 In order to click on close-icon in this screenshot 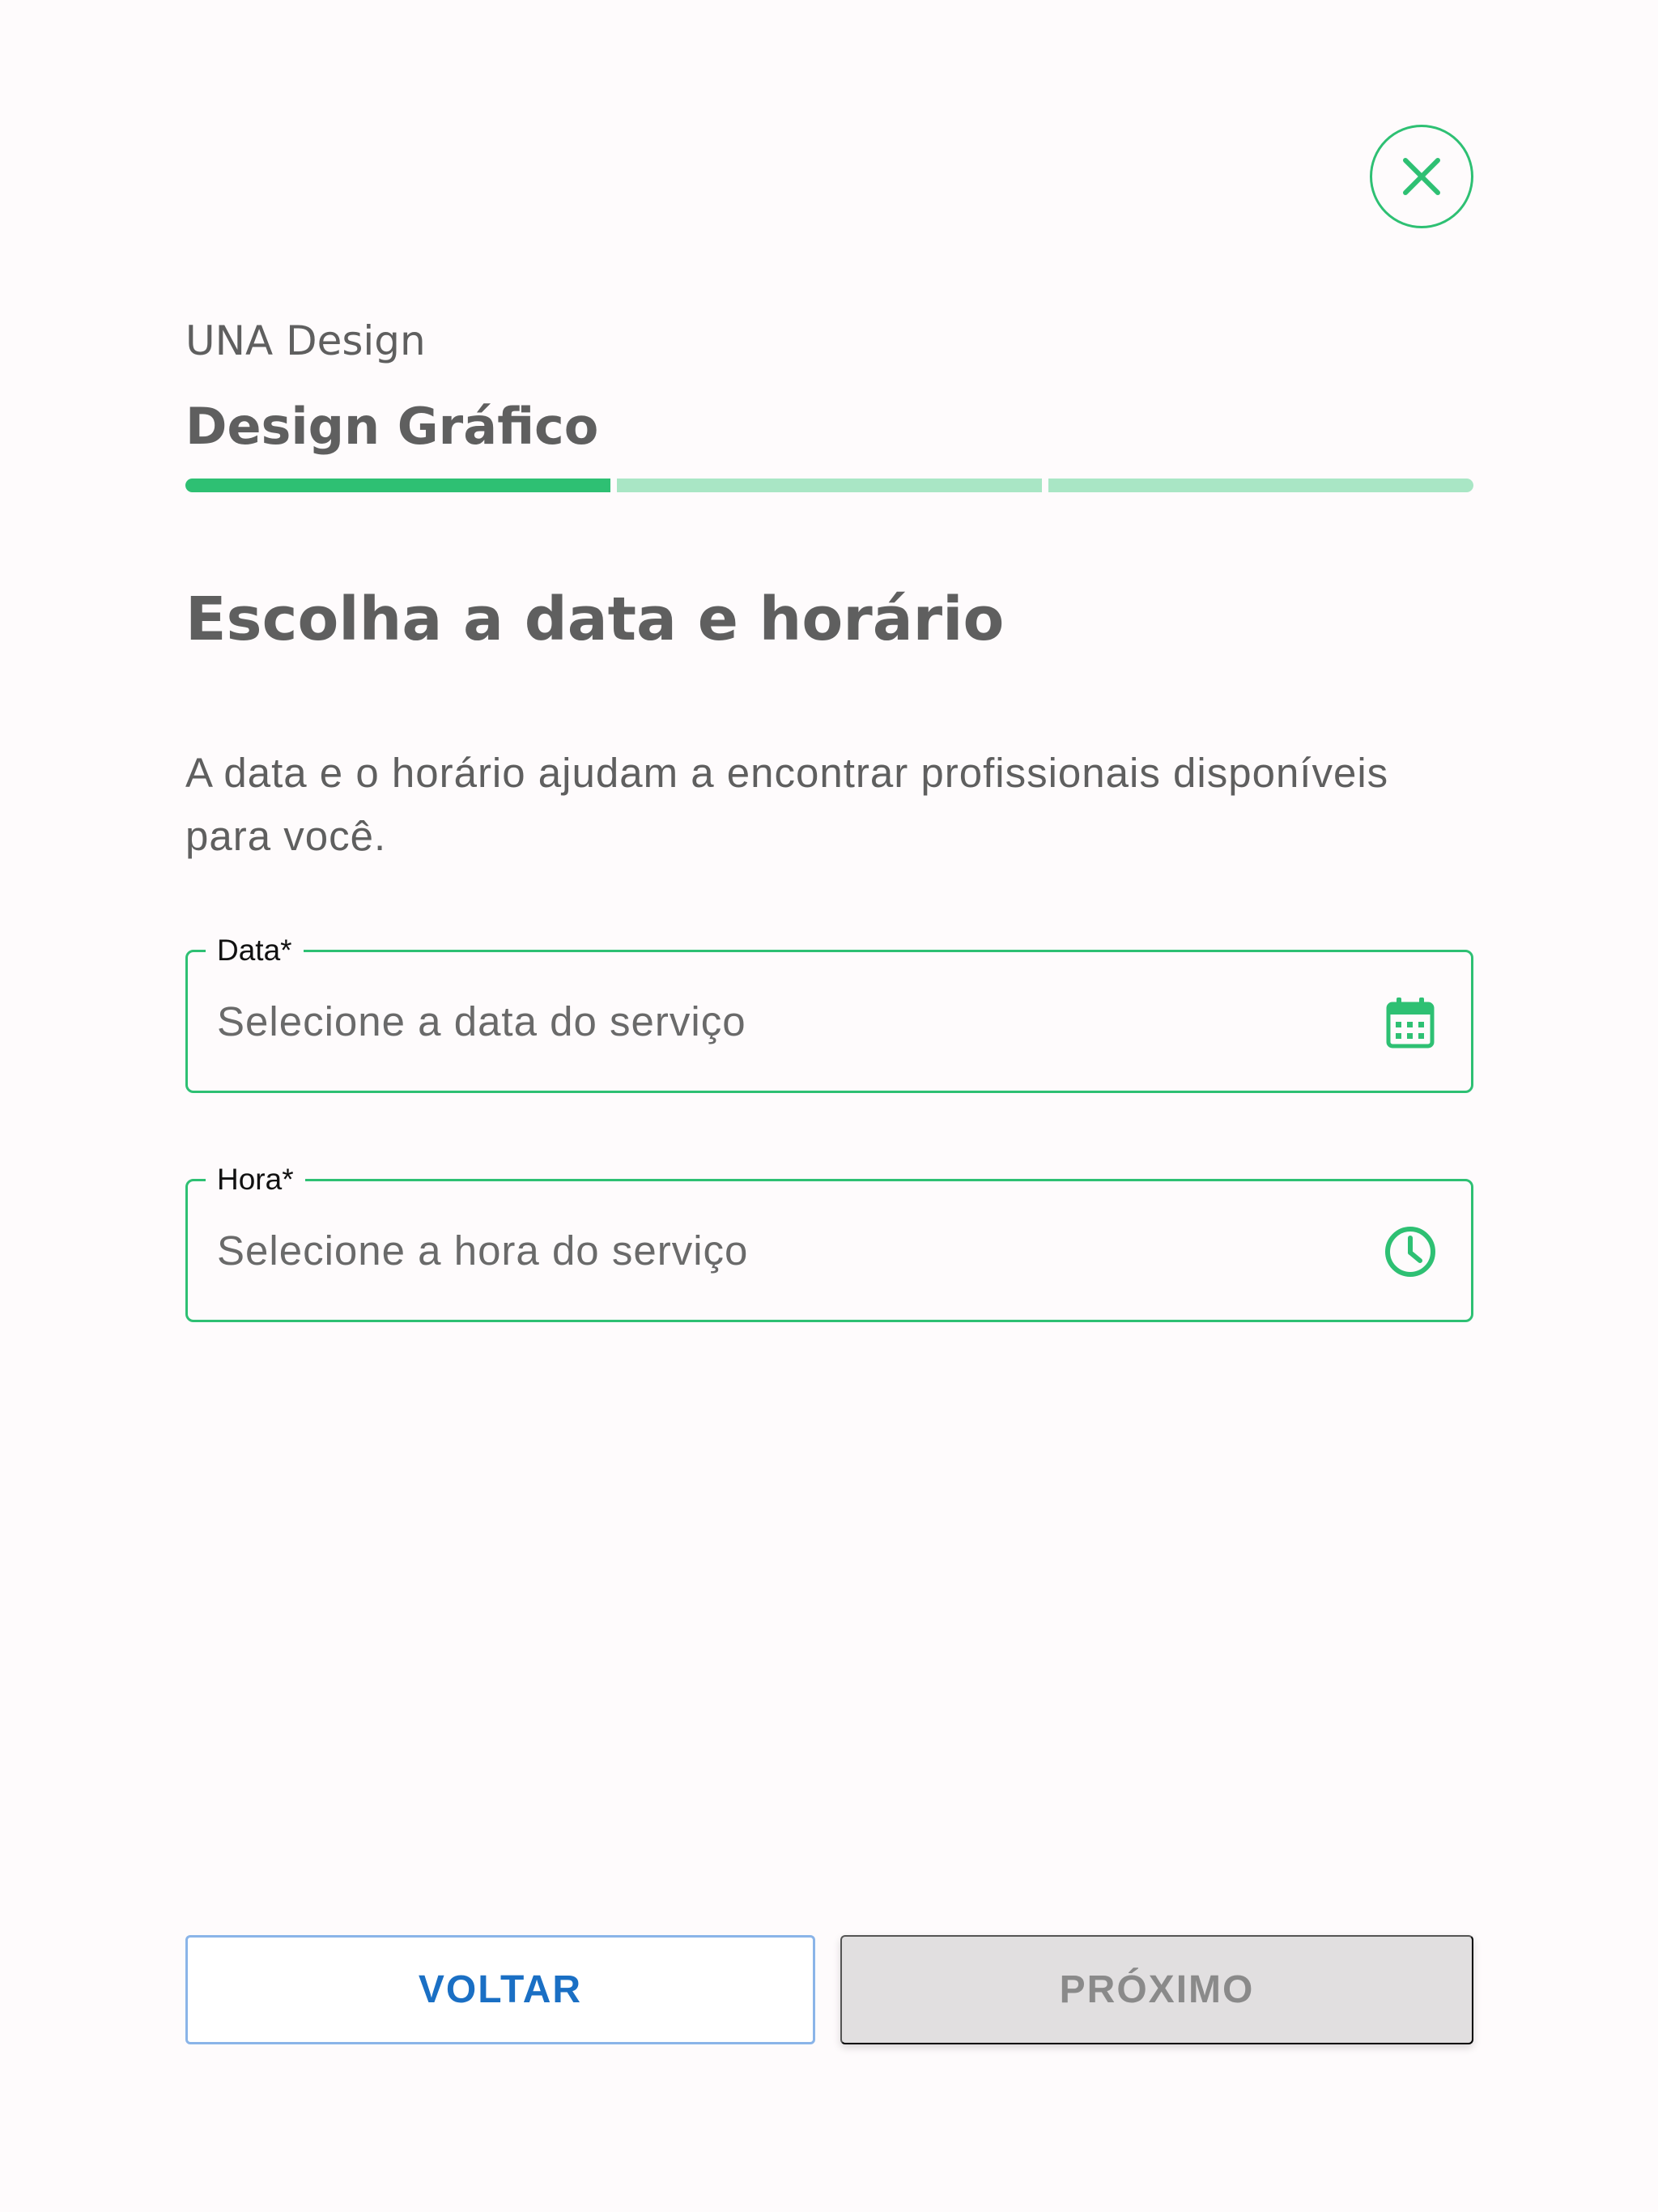, I will do `click(1421, 177)`.